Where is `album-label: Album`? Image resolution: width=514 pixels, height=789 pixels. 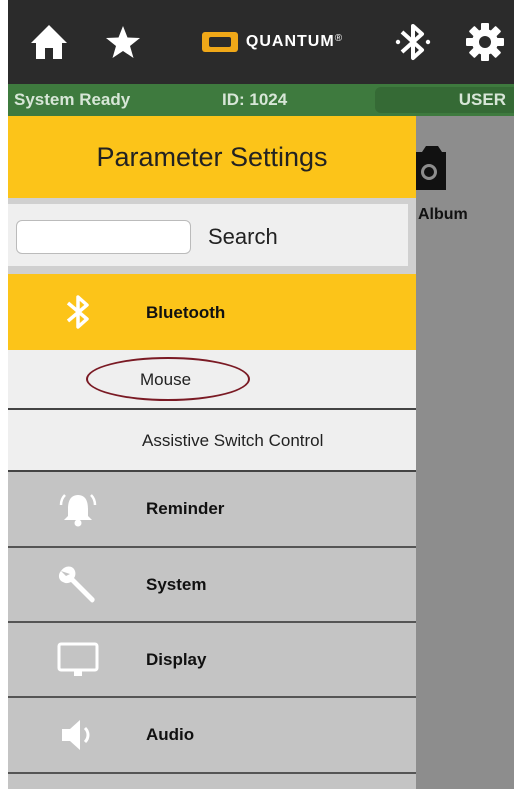
album-label: Album is located at coordinates (443, 215).